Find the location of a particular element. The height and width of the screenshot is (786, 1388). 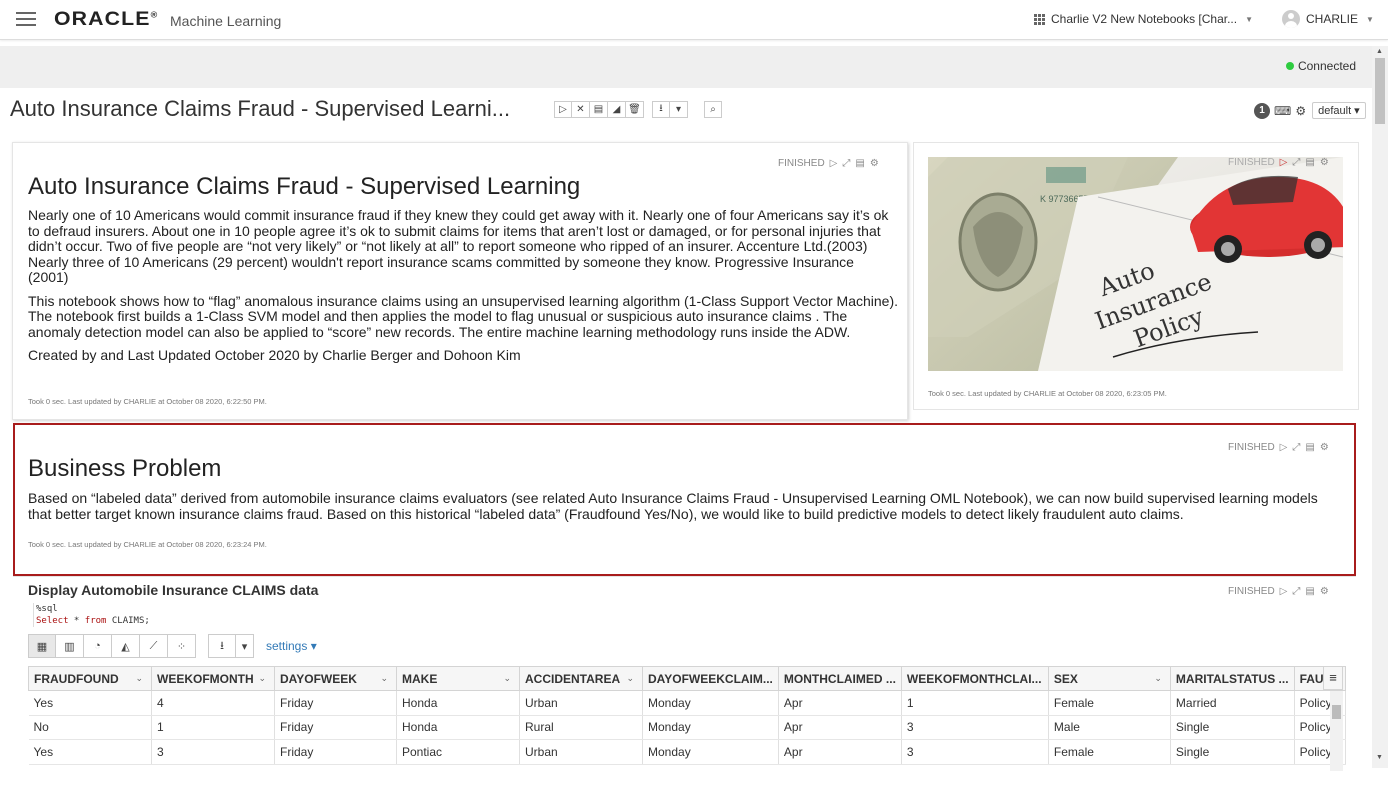

user-menu: CHARLIE ▼ is located at coordinates (1328, 19).